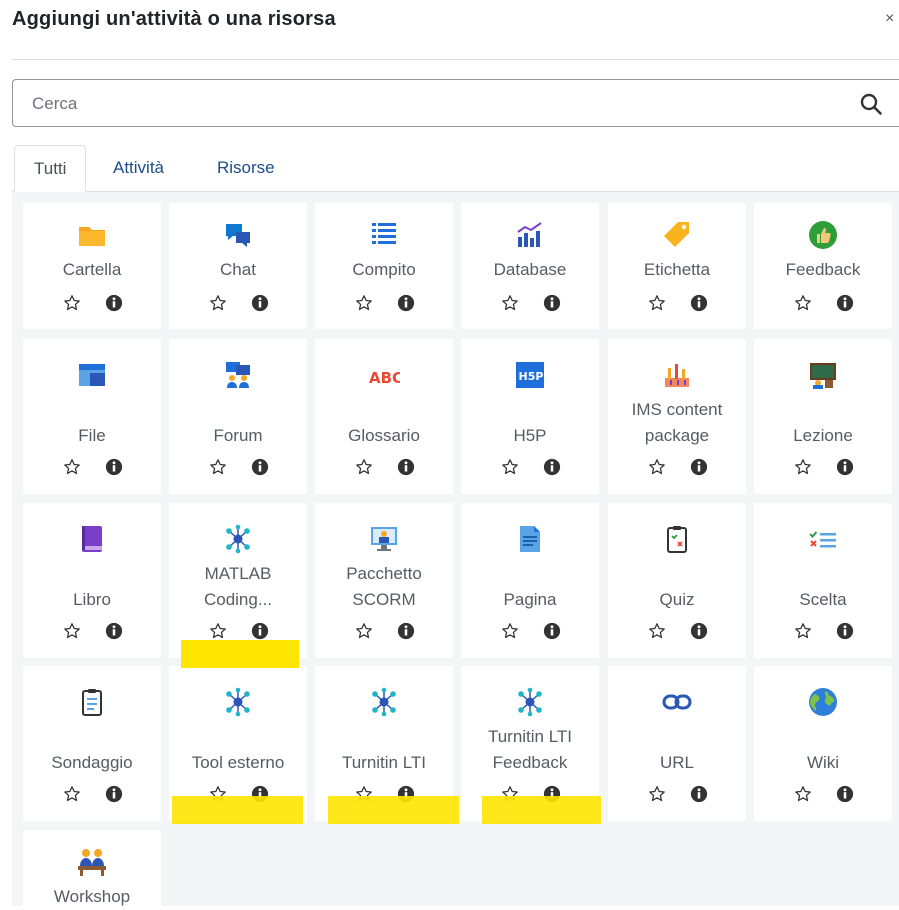  I want to click on activity-label: URL, so click(676, 762).